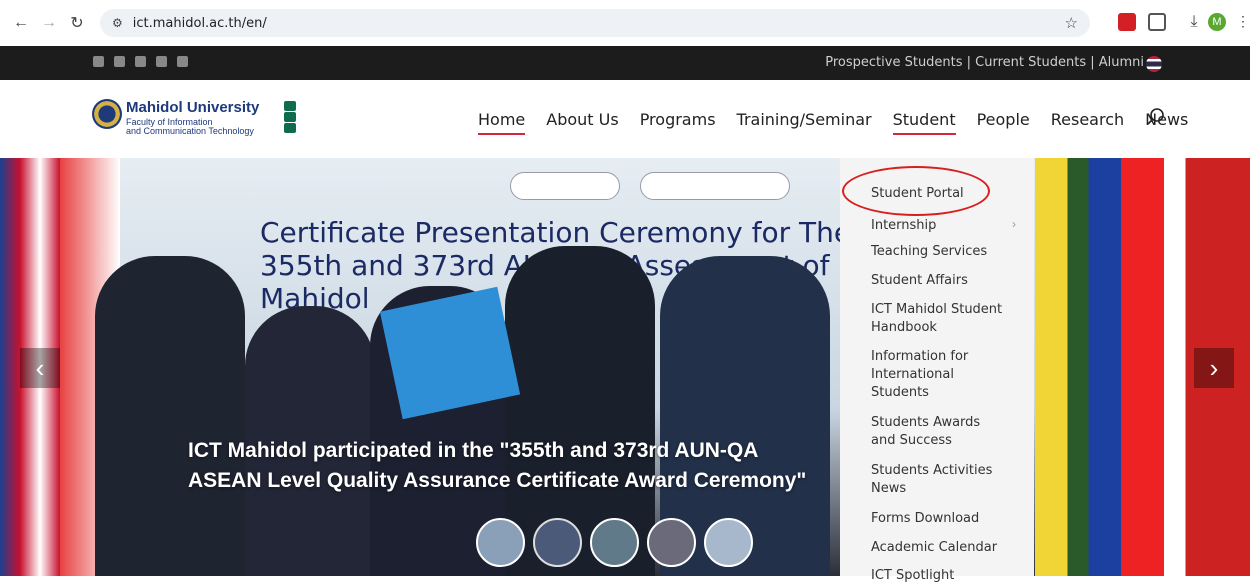 This screenshot has height=585, width=1250. I want to click on reload-icon: ↻, so click(77, 23).